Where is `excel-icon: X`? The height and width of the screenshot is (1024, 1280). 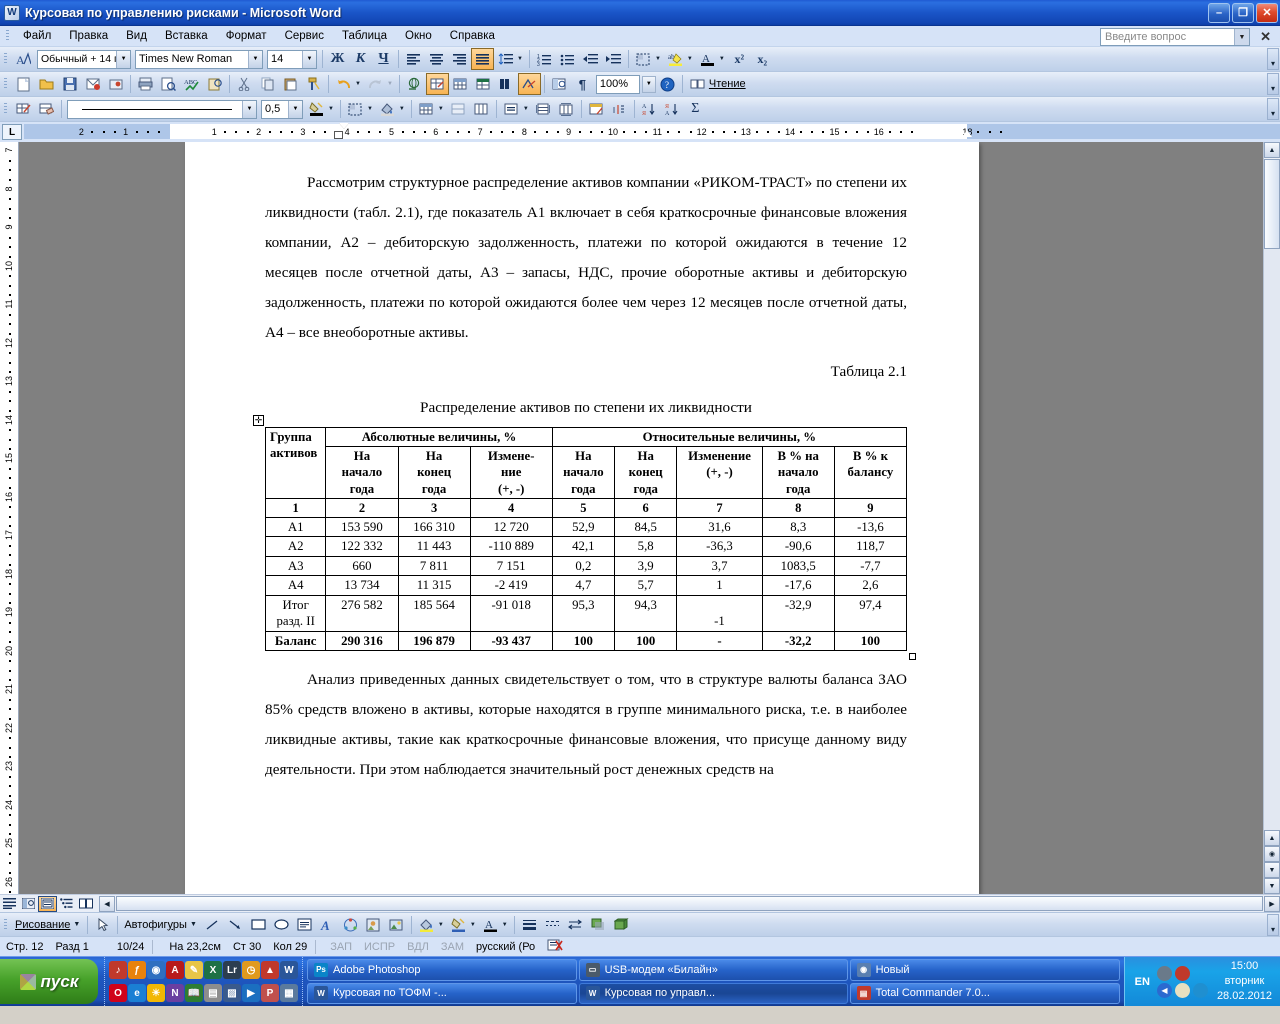
excel-icon: X is located at coordinates (213, 970).